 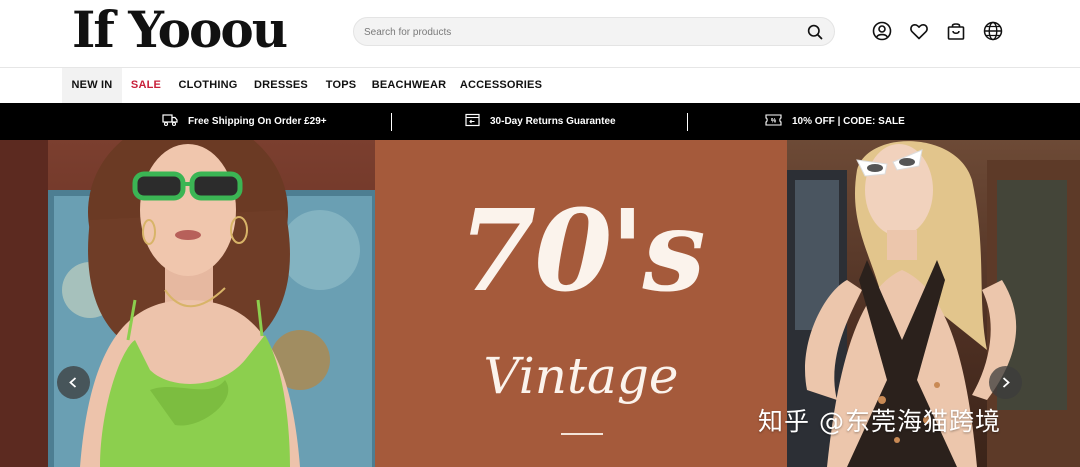 What do you see at coordinates (581, 251) in the screenshot?
I see `hero-headline: 70's` at bounding box center [581, 251].